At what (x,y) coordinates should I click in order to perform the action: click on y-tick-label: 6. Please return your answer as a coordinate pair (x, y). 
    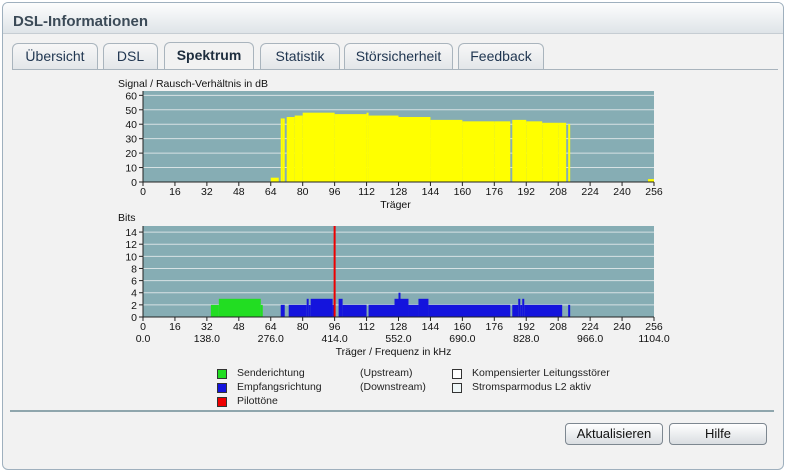
    Looking at the image, I should click on (134, 282).